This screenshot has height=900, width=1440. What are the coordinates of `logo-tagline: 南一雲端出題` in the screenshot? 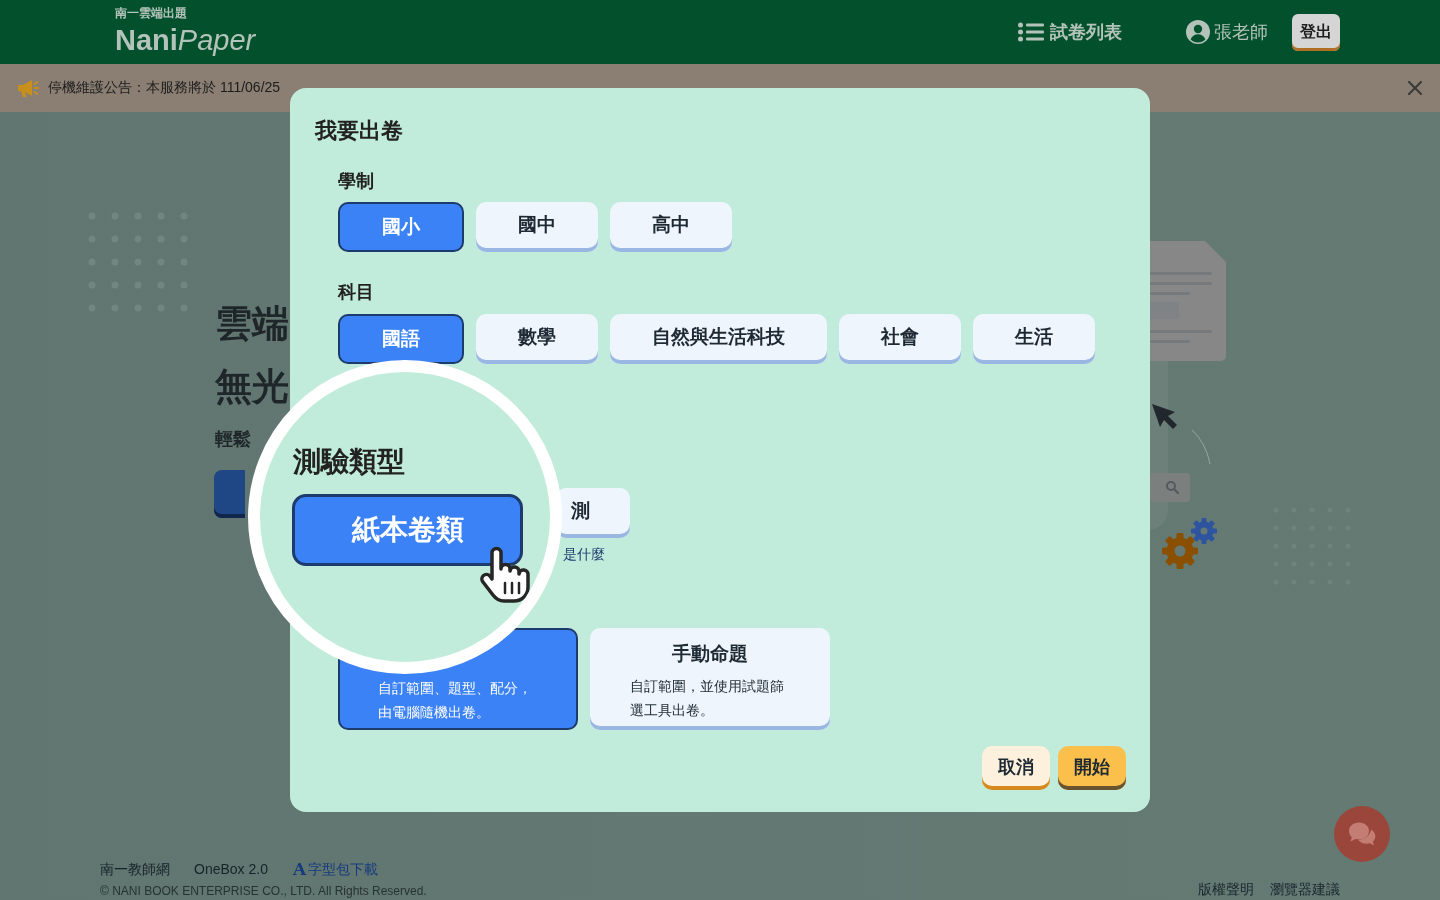 It's located at (151, 13).